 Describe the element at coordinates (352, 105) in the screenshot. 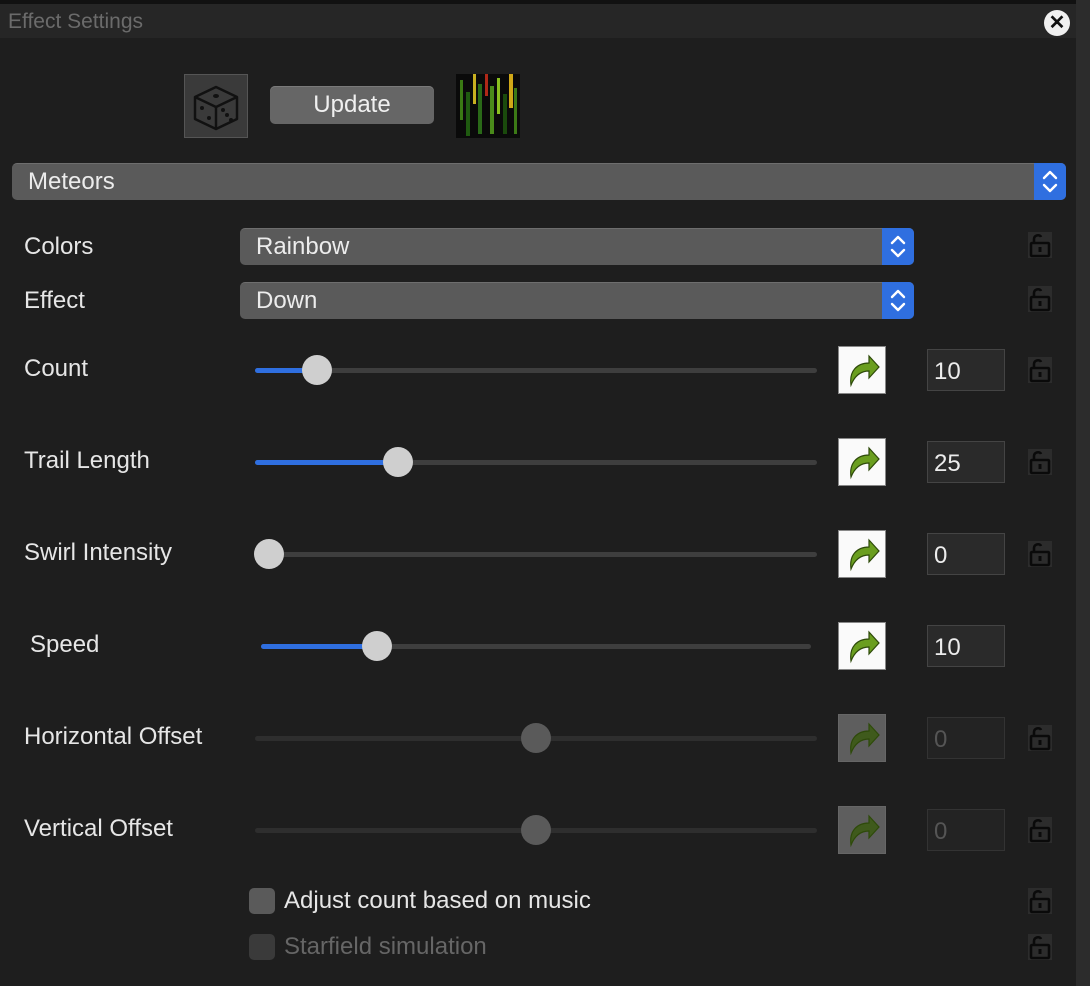

I see `update-button: Update` at that location.